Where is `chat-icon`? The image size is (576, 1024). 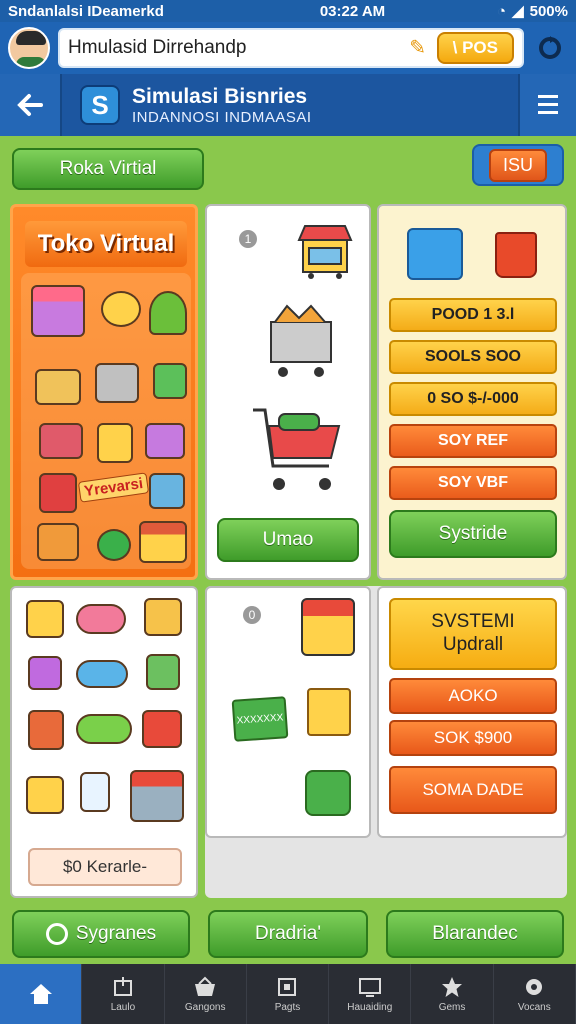
chat-icon is located at coordinates (121, 309).